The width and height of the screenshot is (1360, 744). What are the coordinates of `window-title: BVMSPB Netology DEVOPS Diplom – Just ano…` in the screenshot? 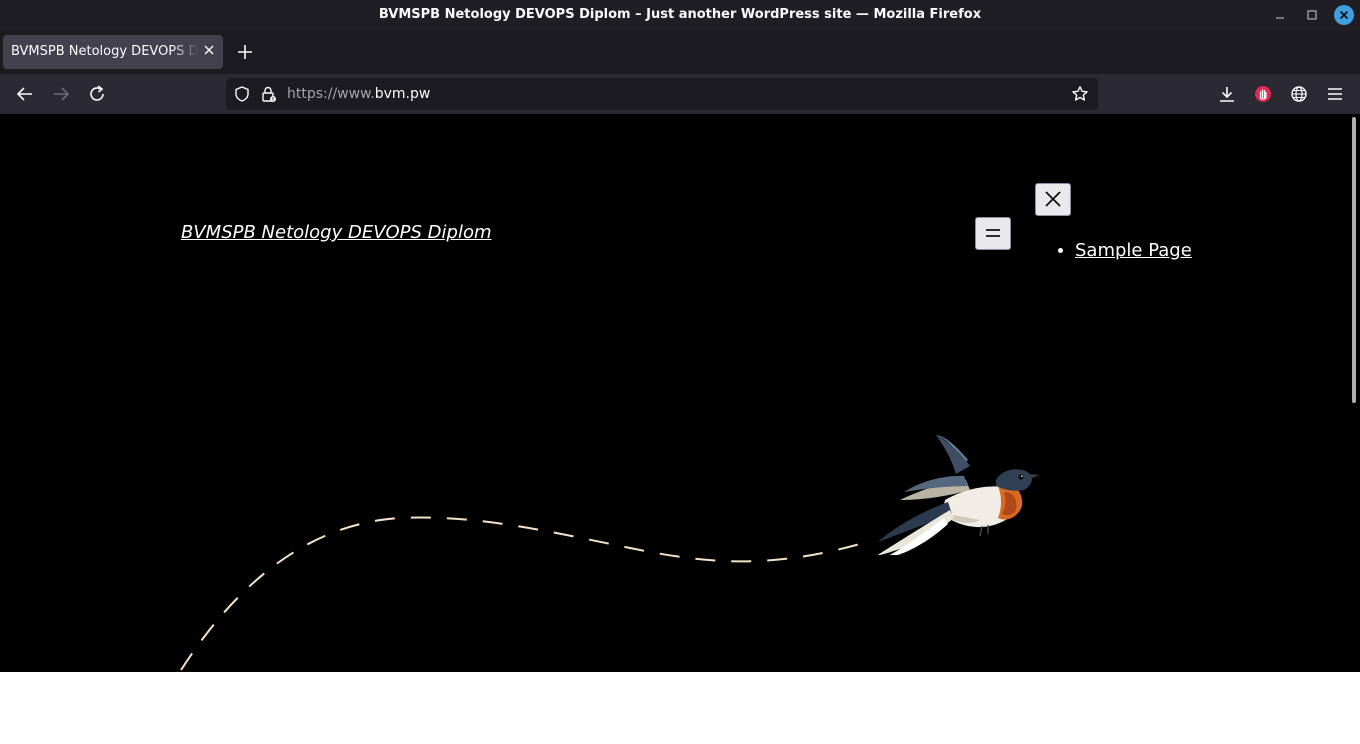 It's located at (680, 14).